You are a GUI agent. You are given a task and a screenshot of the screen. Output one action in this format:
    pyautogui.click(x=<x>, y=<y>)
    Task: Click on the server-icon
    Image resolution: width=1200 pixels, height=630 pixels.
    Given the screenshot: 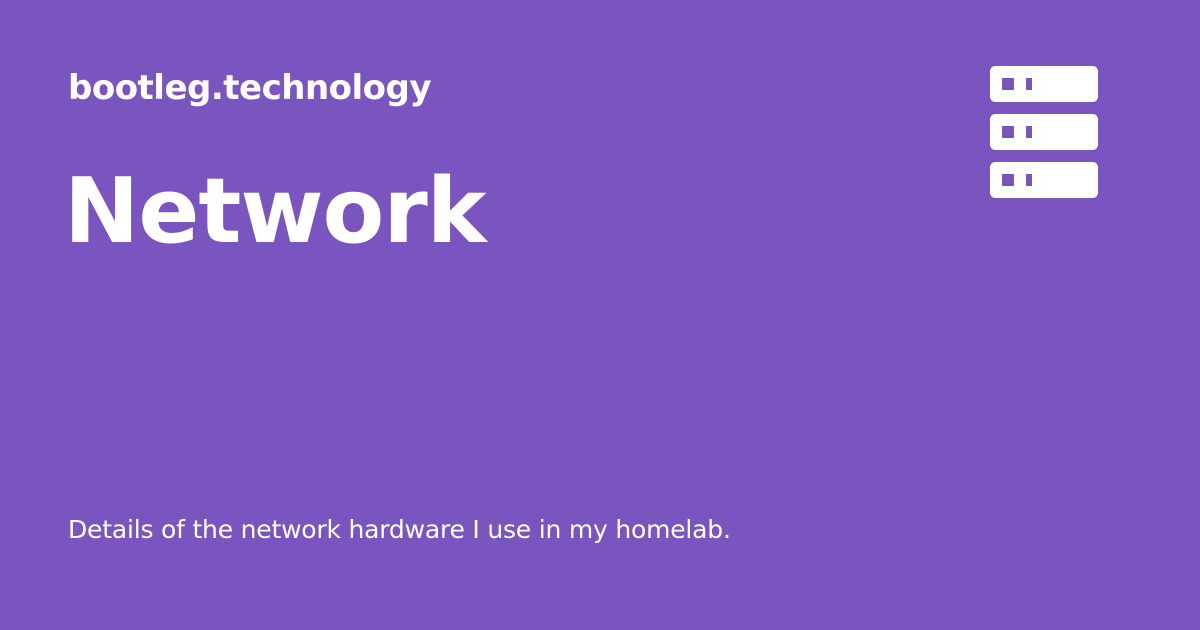 What is the action you would take?
    pyautogui.click(x=1044, y=132)
    